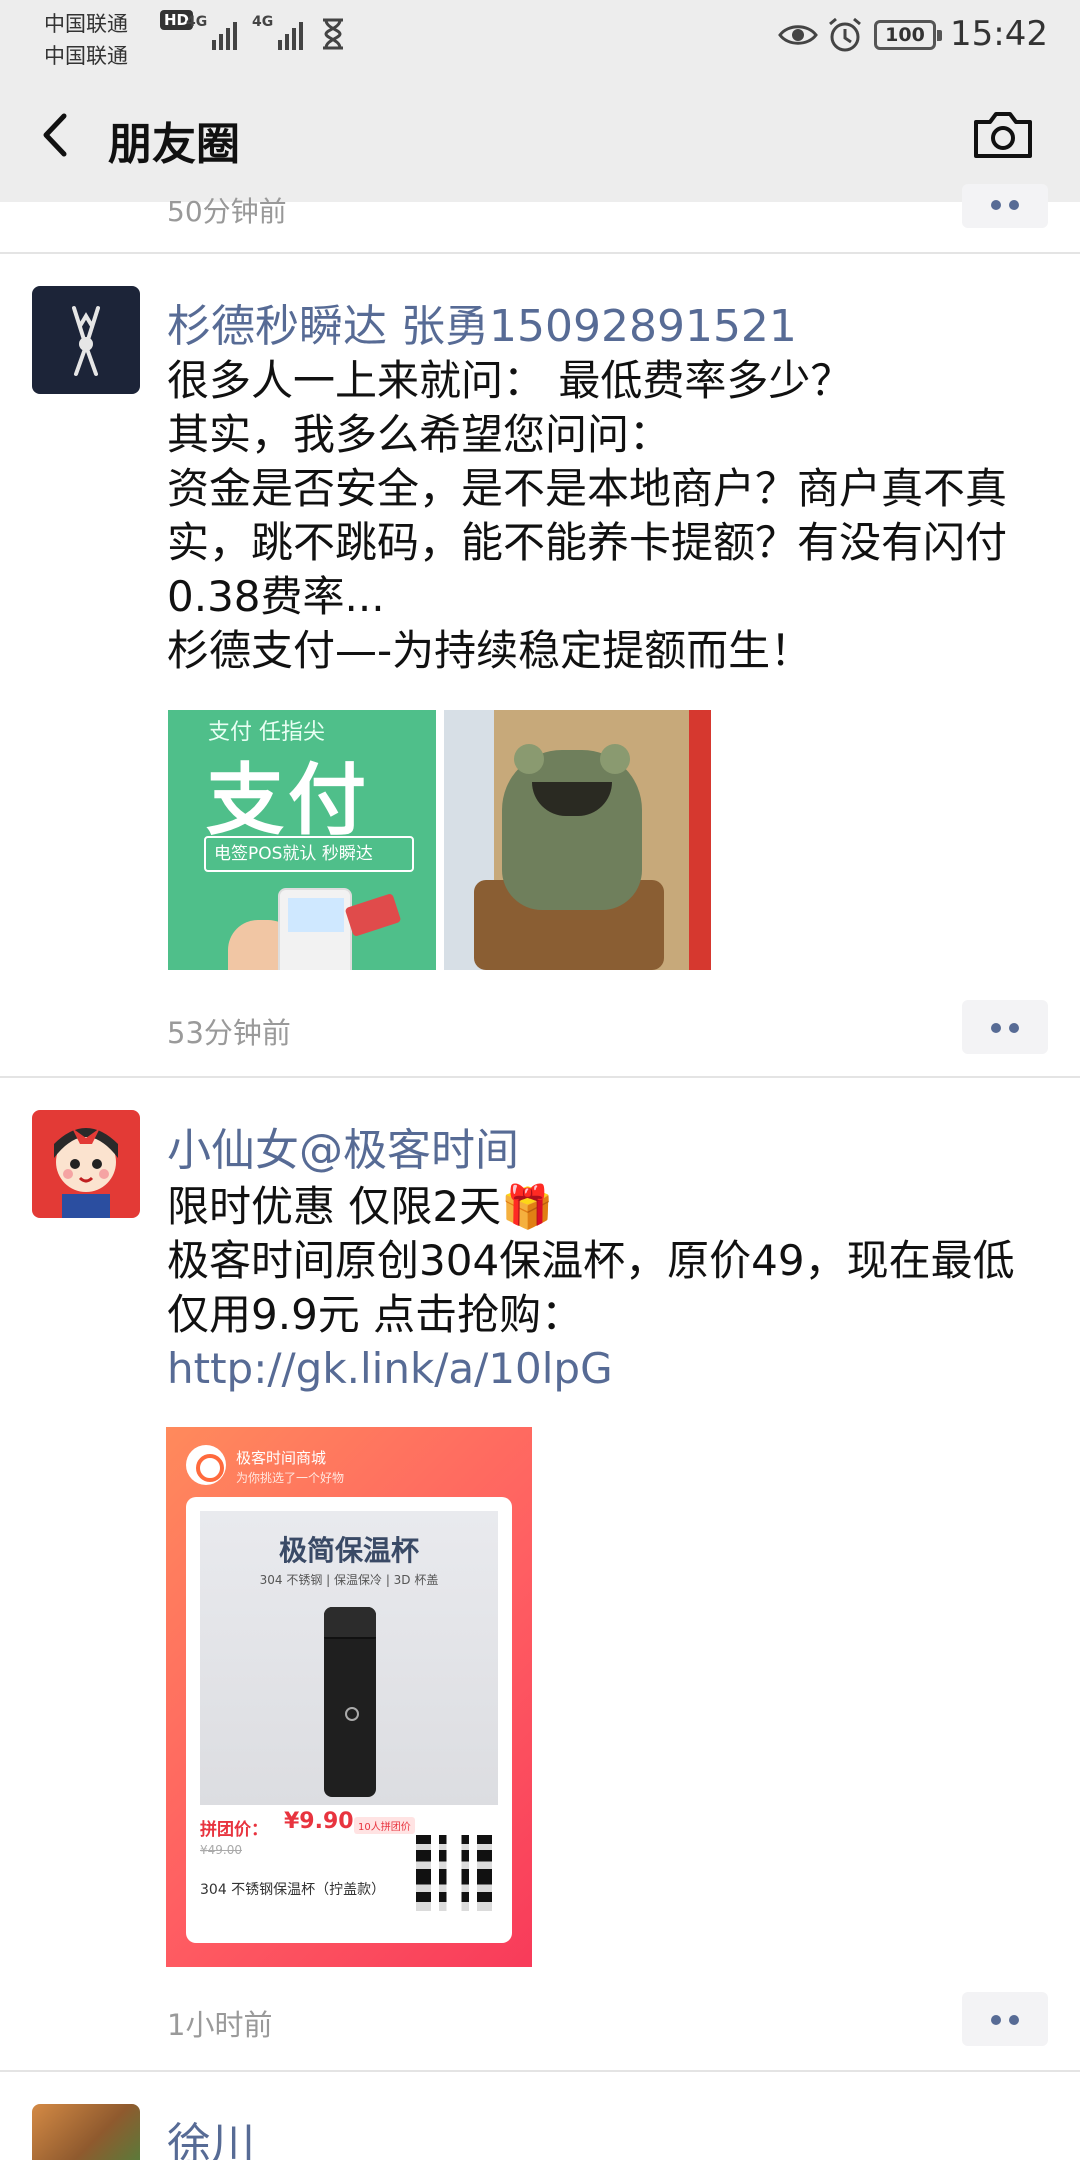 Image resolution: width=1080 pixels, height=2160 pixels. Describe the element at coordinates (1005, 206) in the screenshot. I see `previous-post-more-button` at that location.